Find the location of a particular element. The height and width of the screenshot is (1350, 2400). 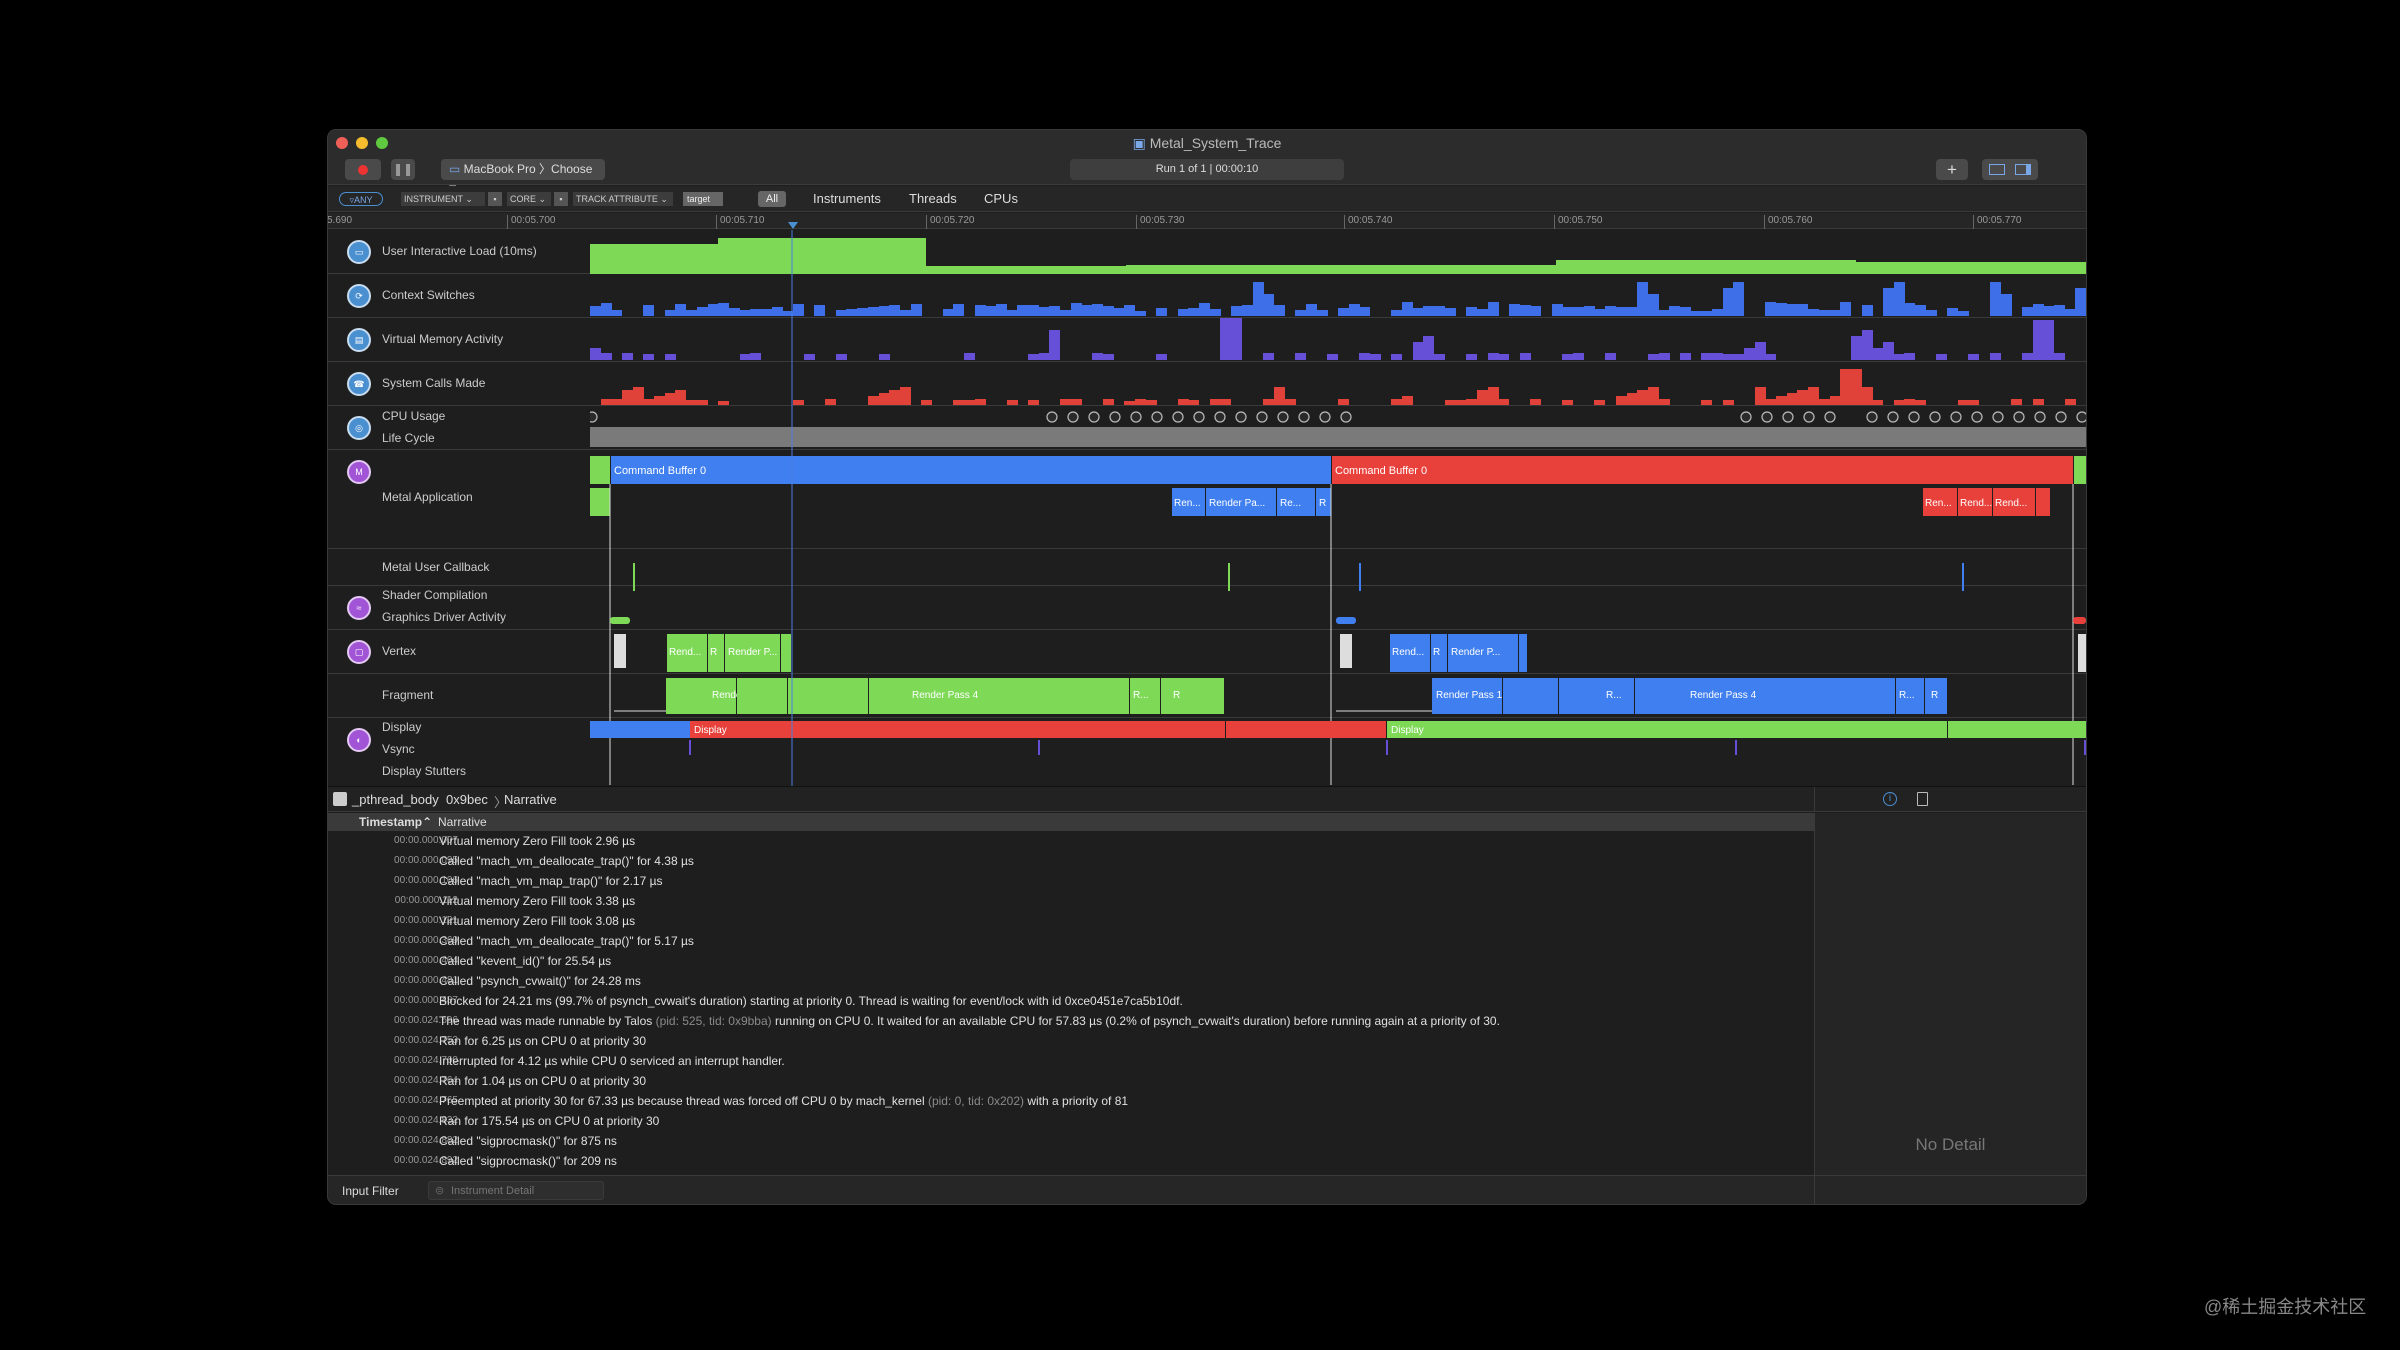

document-icon: ▣ is located at coordinates (1141, 143).